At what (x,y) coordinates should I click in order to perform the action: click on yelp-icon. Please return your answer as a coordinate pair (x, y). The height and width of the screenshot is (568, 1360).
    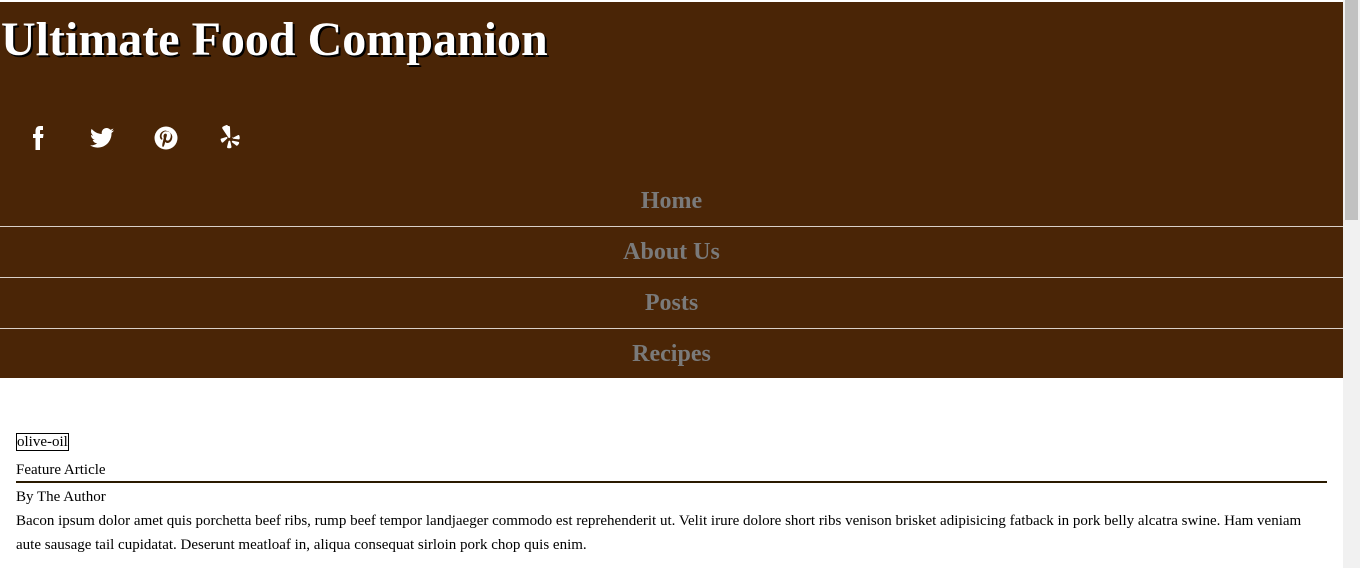
    Looking at the image, I should click on (230, 138).